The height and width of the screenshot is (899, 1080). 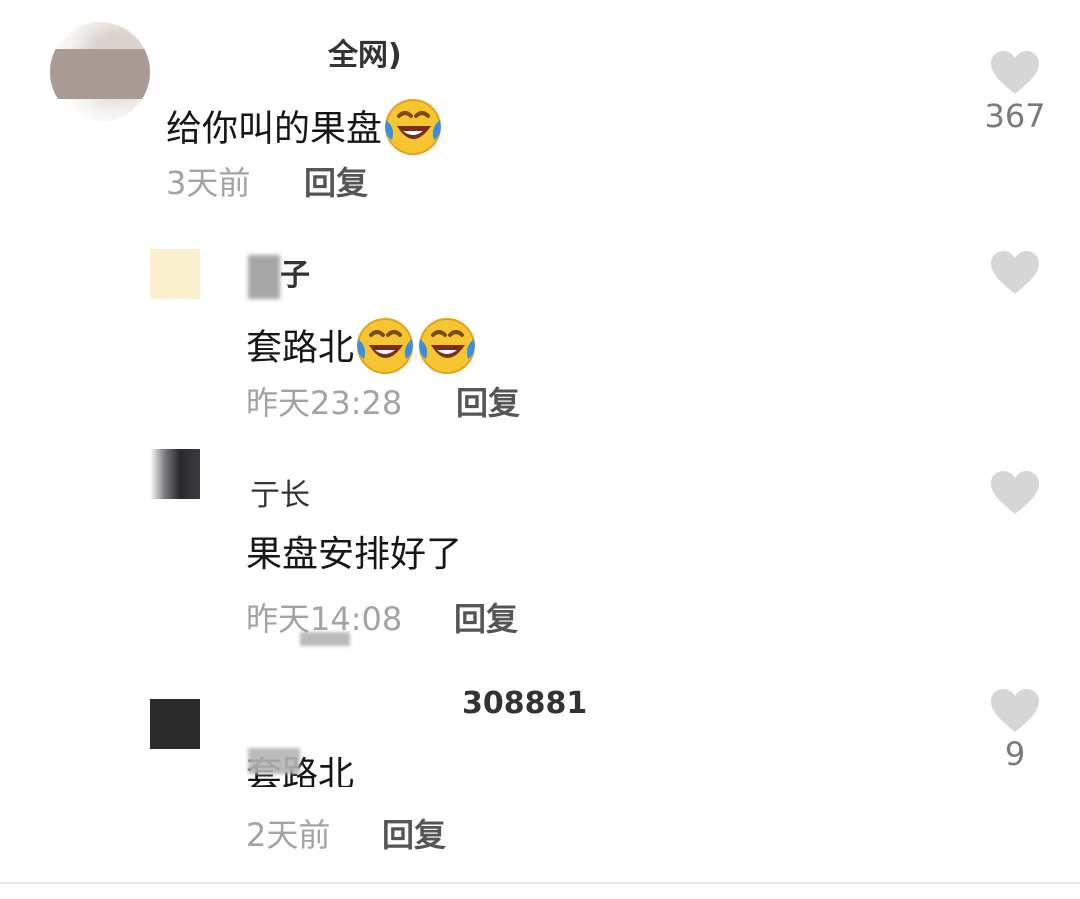 What do you see at coordinates (1015, 91) in the screenshot?
I see `like-button: 367` at bounding box center [1015, 91].